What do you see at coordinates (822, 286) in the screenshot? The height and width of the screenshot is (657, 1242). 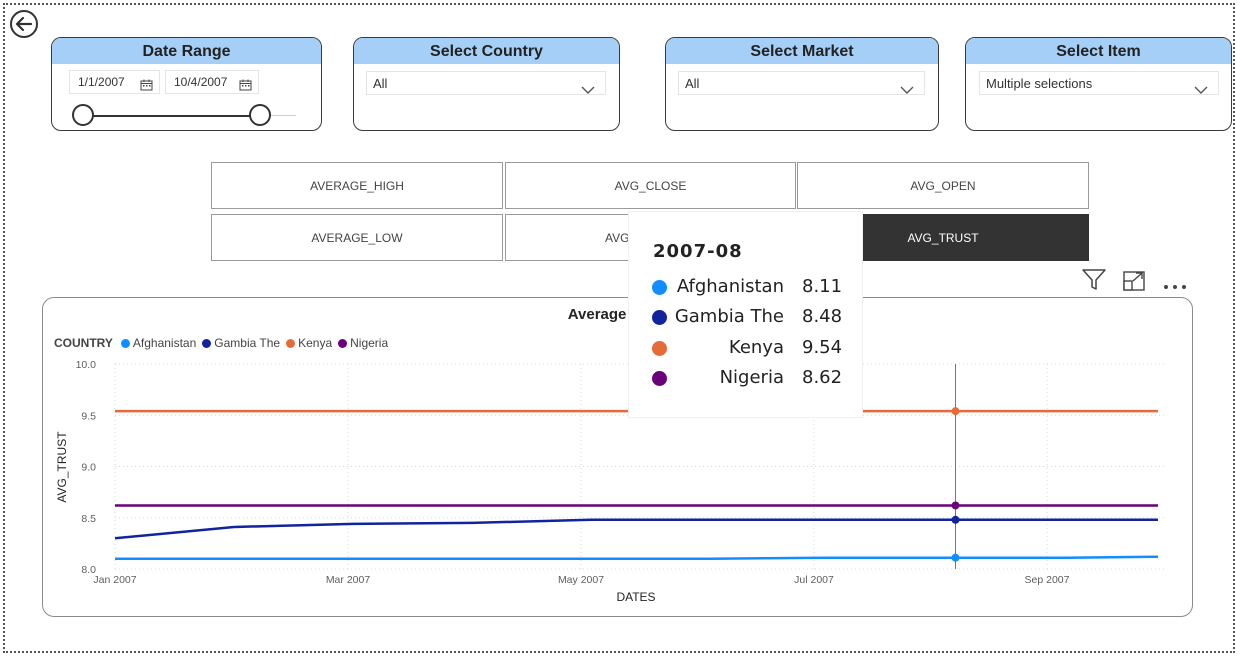 I see `tooltip-value: 8.11` at bounding box center [822, 286].